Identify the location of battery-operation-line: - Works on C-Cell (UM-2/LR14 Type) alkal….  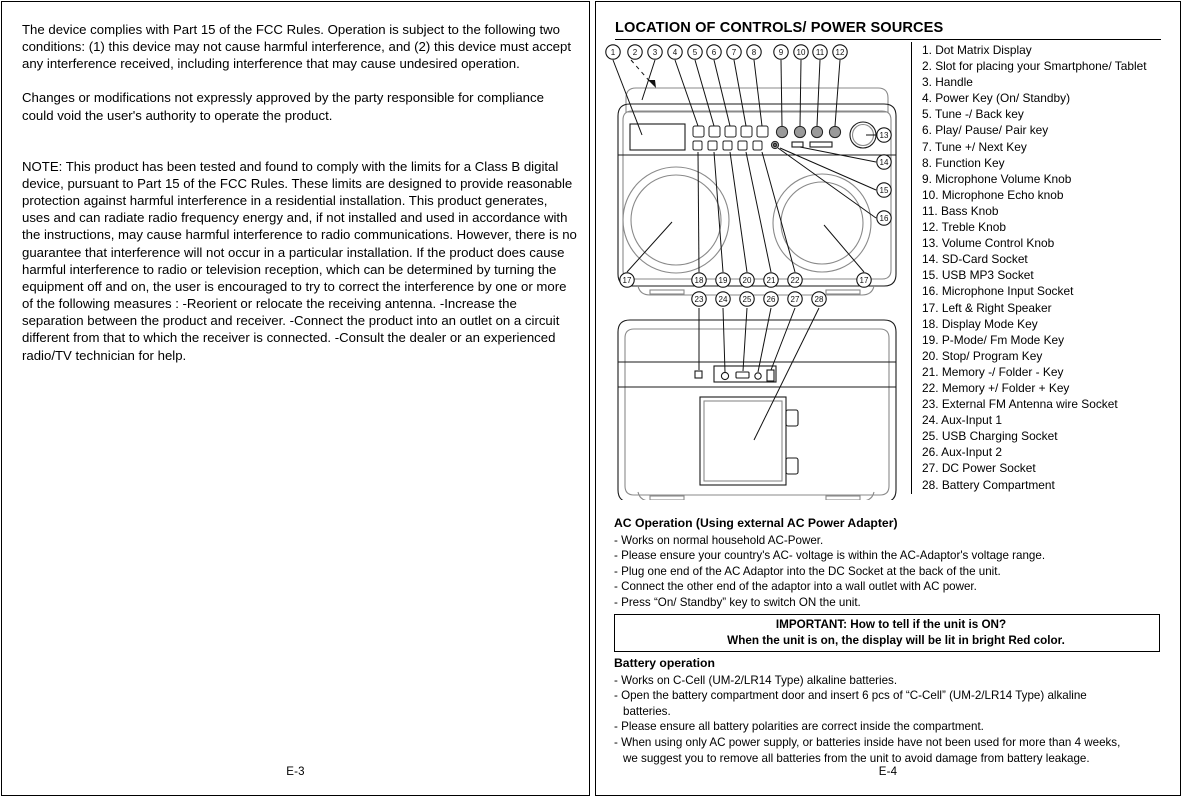
(756, 680).